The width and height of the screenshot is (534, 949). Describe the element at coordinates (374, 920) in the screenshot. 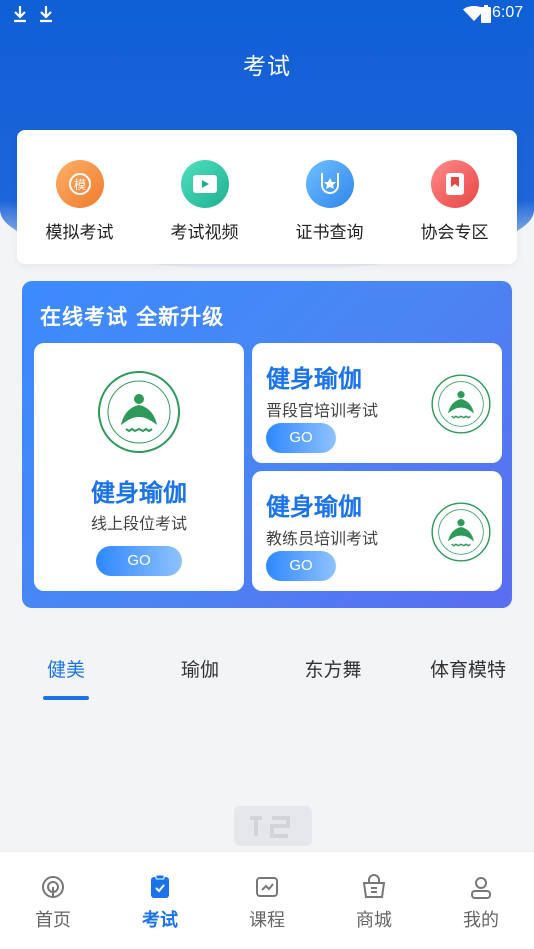

I see `nav-label: 商城` at that location.